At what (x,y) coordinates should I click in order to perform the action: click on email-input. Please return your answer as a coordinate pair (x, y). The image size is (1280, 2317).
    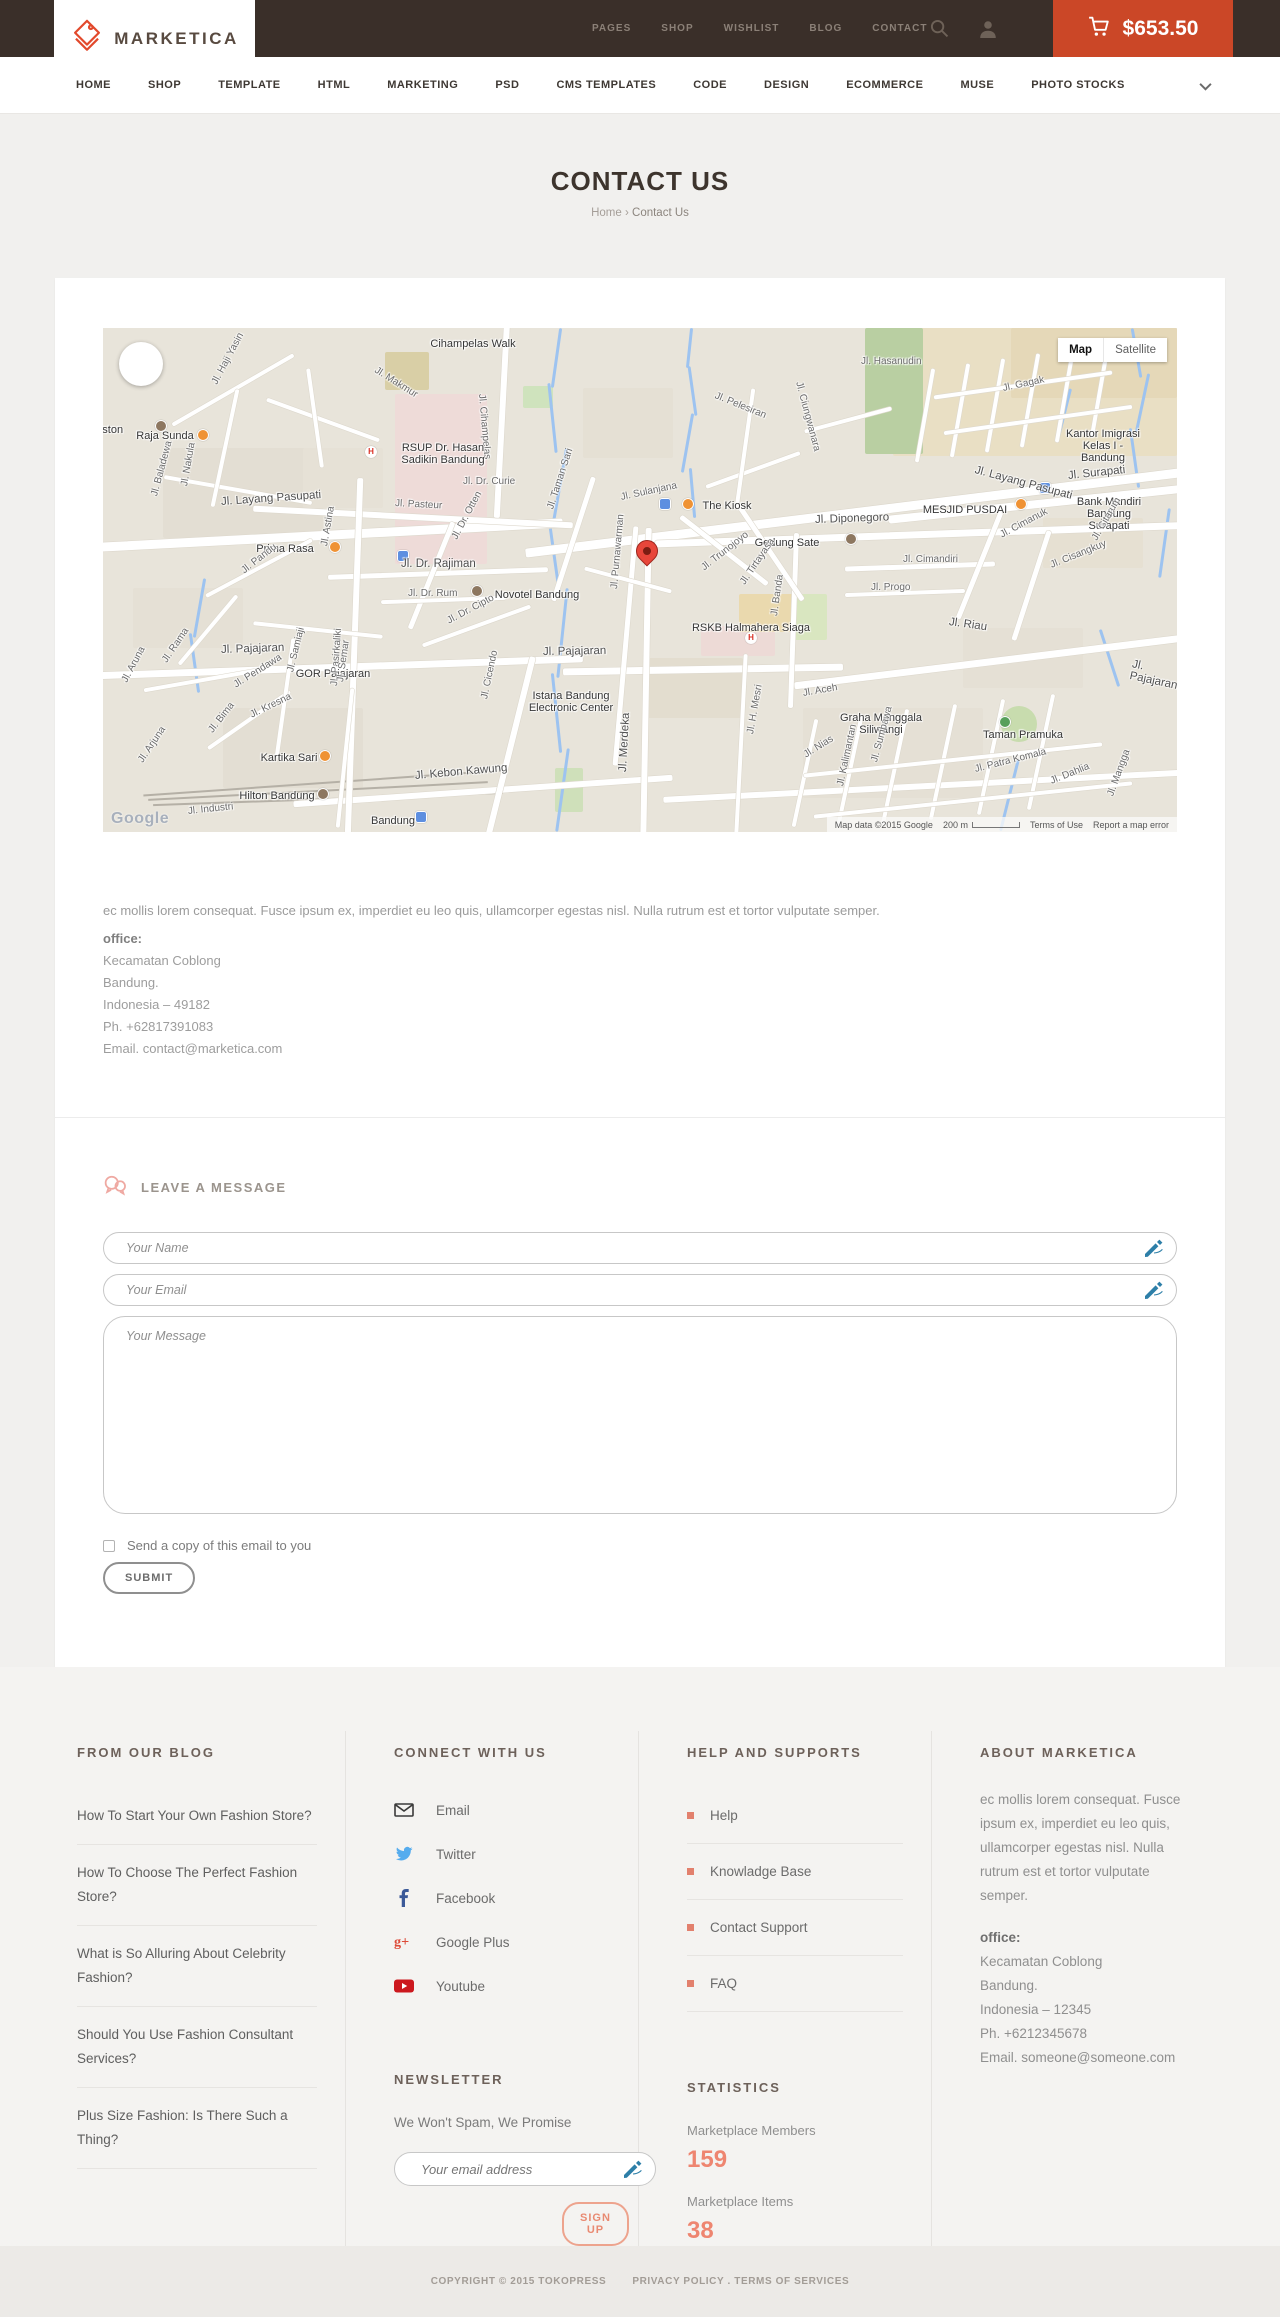
    Looking at the image, I should click on (640, 1290).